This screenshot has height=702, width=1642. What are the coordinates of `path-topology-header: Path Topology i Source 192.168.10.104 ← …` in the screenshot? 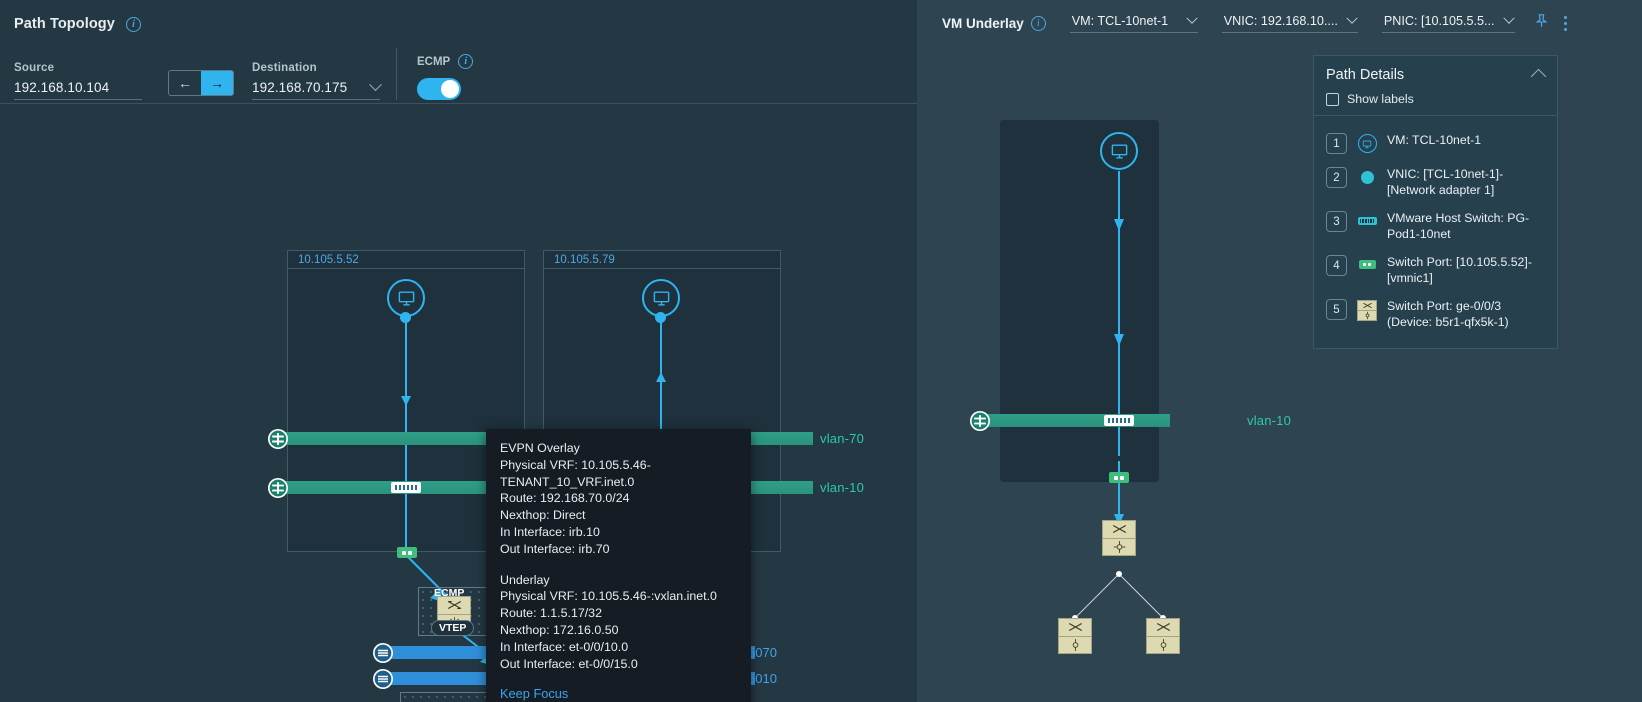 It's located at (458, 52).